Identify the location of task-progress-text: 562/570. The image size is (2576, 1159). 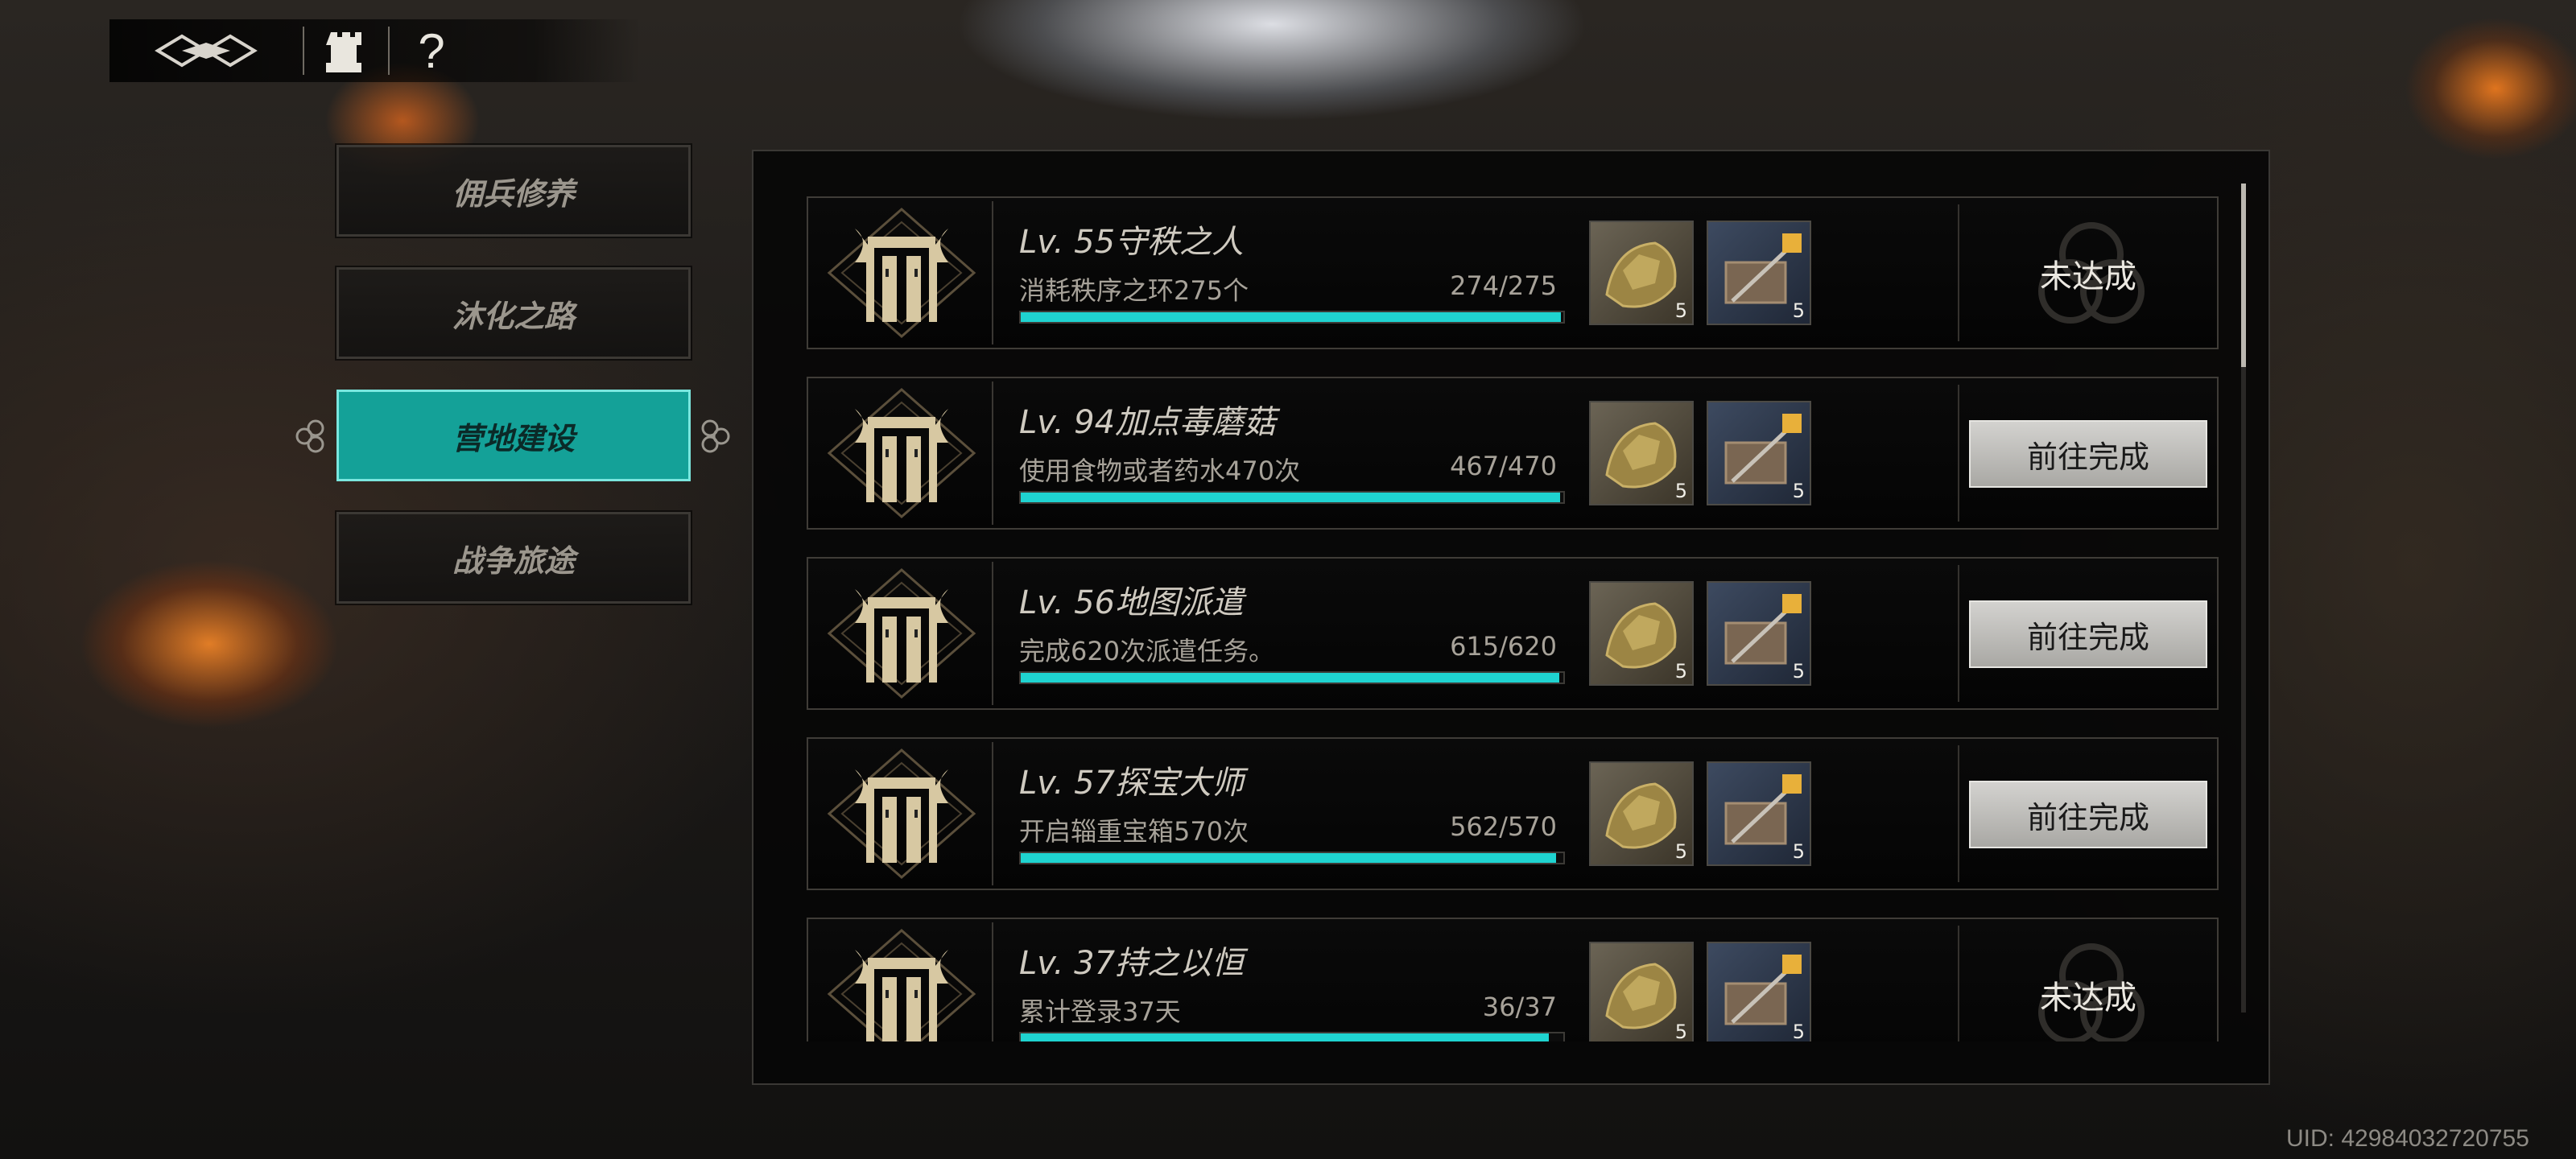
(1503, 826).